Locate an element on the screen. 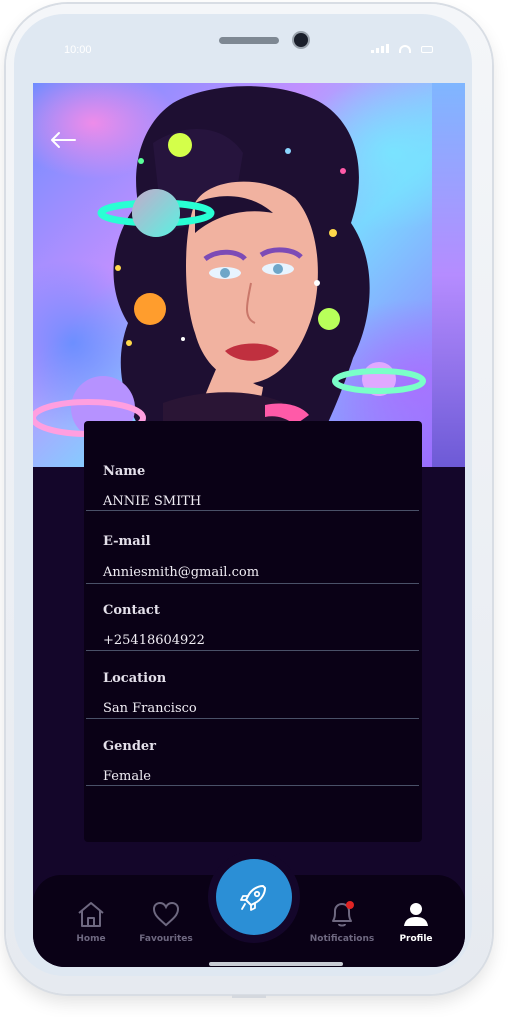 The image size is (516, 1017). field-value: ANNIE SMITH is located at coordinates (152, 501).